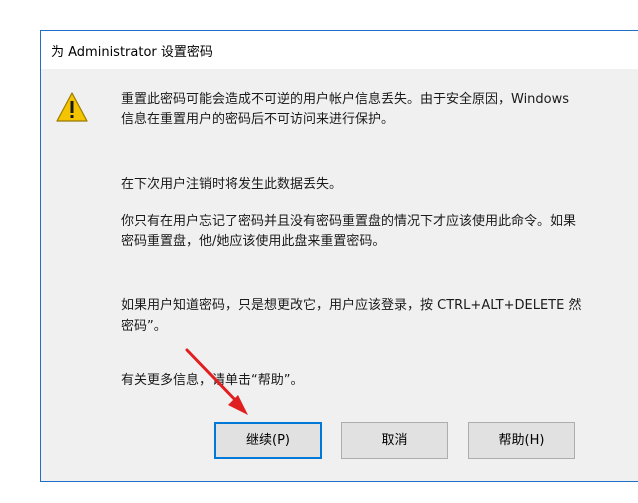 The image size is (638, 503). What do you see at coordinates (258, 119) in the screenshot?
I see `message-line: 信息在重置用户的密码后不可访问来进行保护。` at bounding box center [258, 119].